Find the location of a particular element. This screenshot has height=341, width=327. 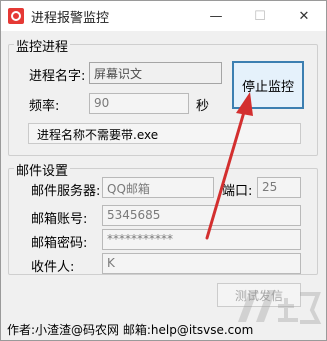

arrow-head is located at coordinates (244, 104).